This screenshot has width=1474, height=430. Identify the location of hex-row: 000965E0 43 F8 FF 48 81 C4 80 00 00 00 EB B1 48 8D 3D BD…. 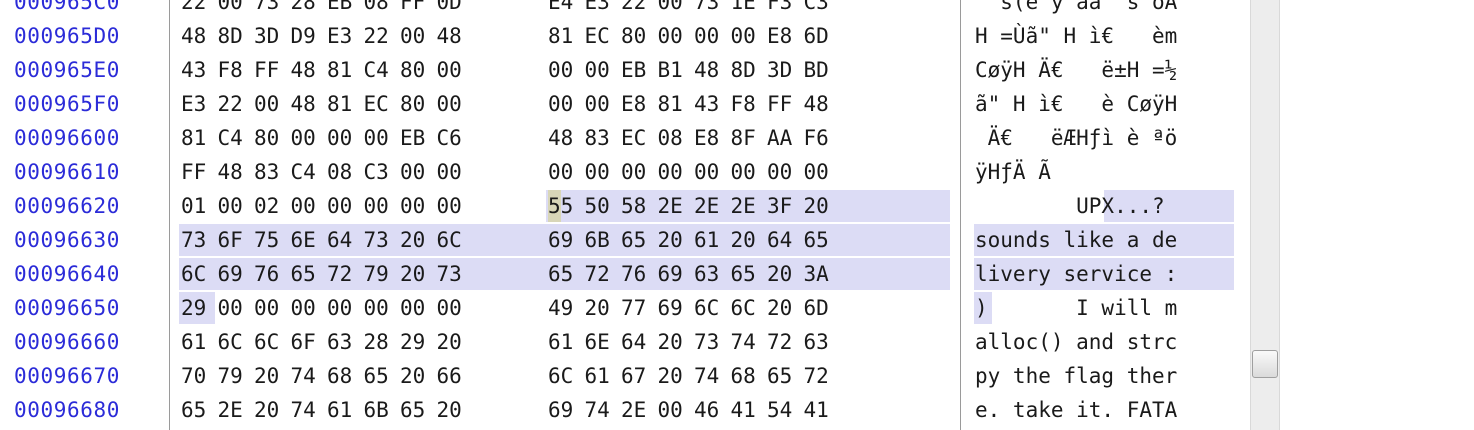
(625, 70).